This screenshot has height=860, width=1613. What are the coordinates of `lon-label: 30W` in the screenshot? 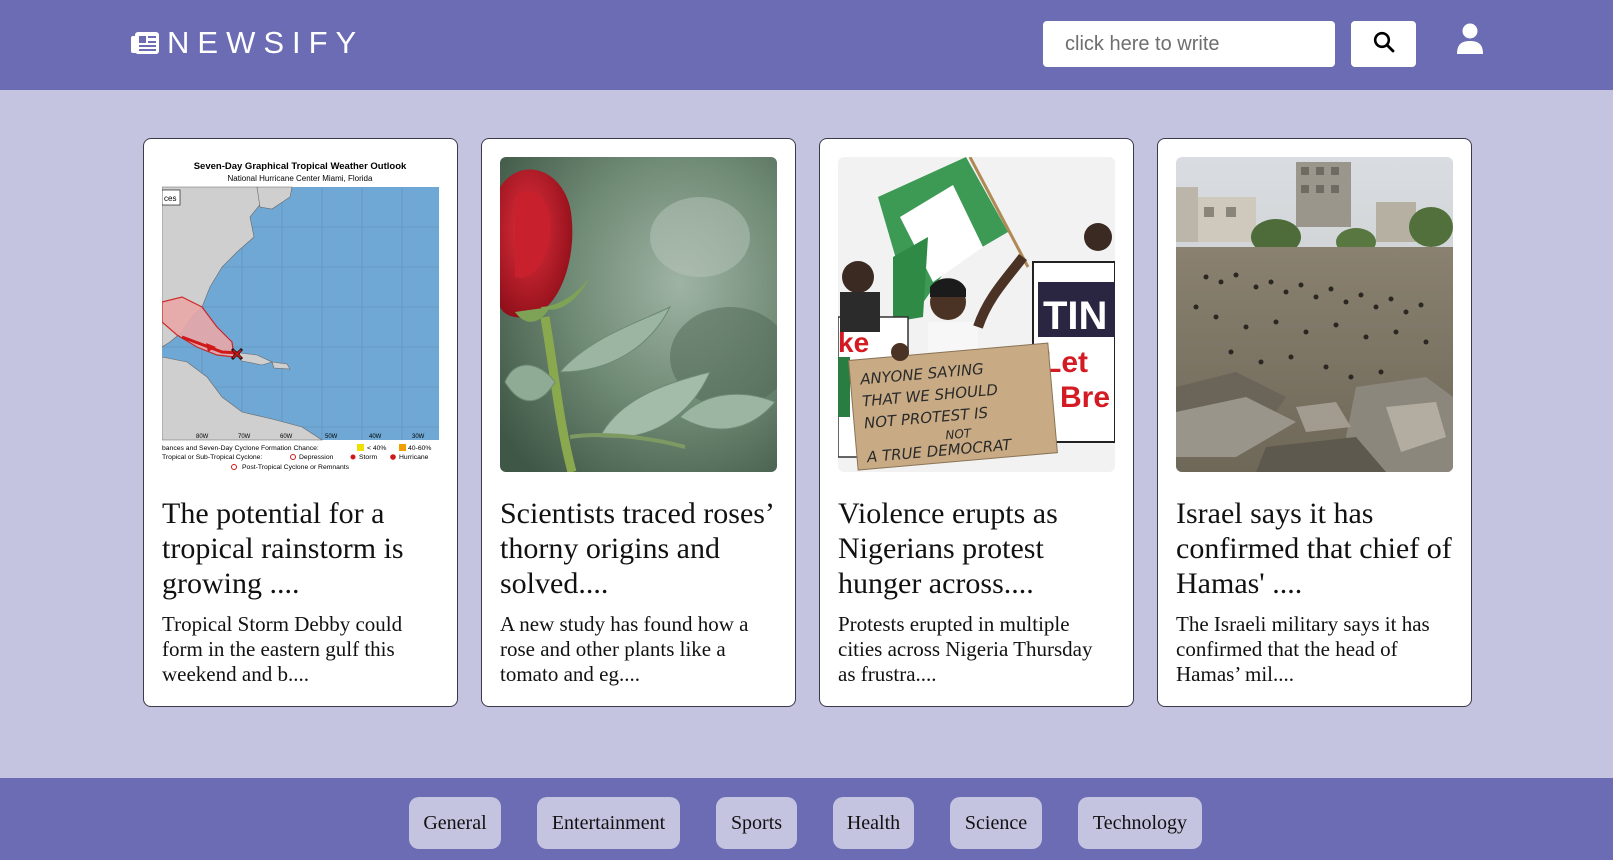 It's located at (418, 437).